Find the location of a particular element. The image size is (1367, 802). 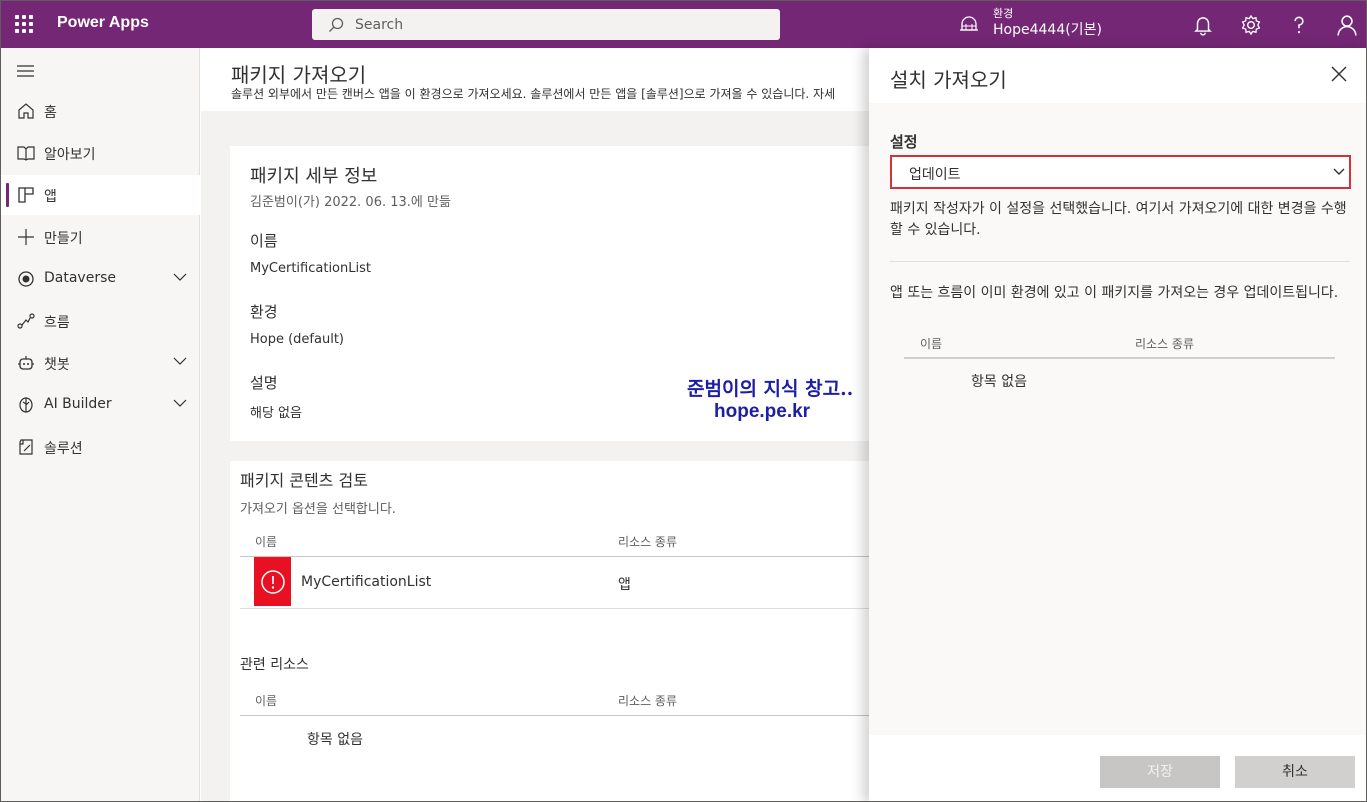

table-row-divider is located at coordinates (554, 608).